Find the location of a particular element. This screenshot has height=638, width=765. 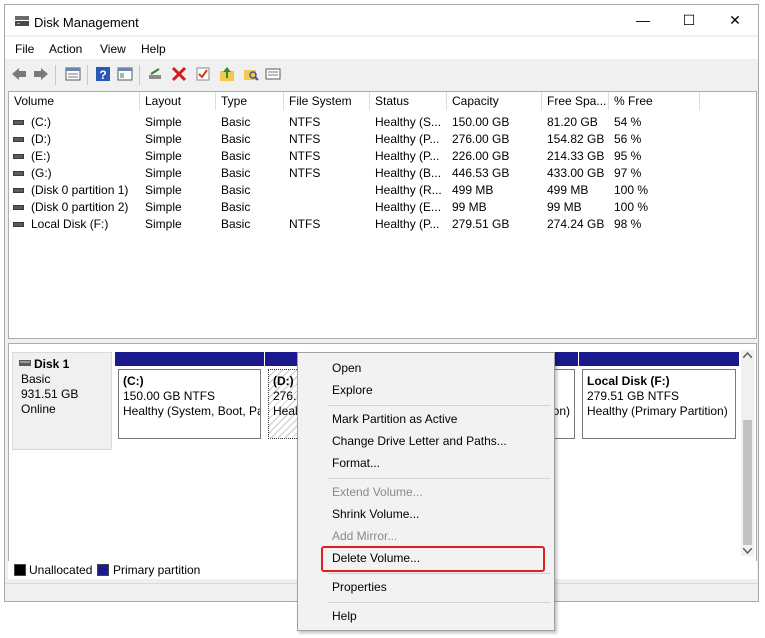

menu-item-properties: Properties is located at coordinates (359, 587).